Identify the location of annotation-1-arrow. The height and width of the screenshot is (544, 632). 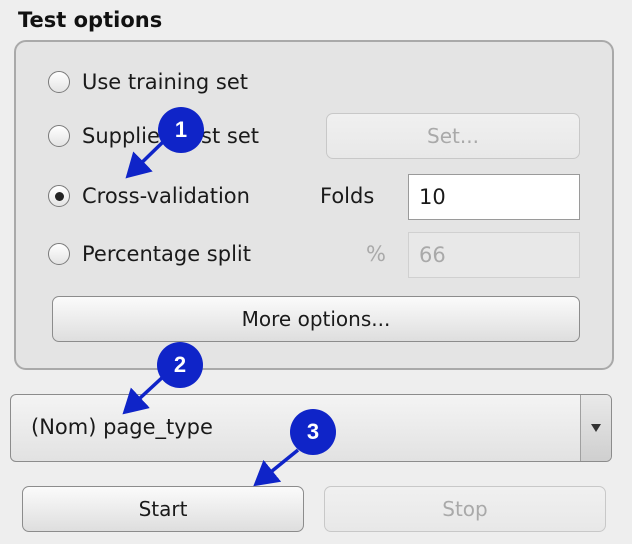
(146, 158).